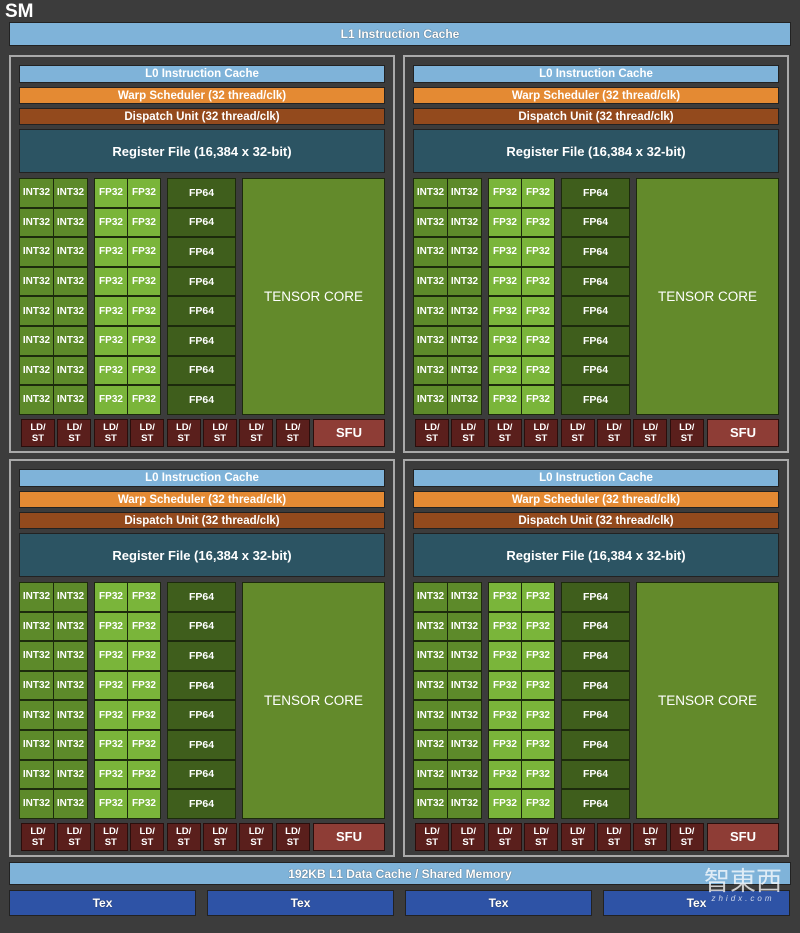 The width and height of the screenshot is (800, 933). Describe the element at coordinates (742, 881) in the screenshot. I see `watermark-text: 智東西` at that location.